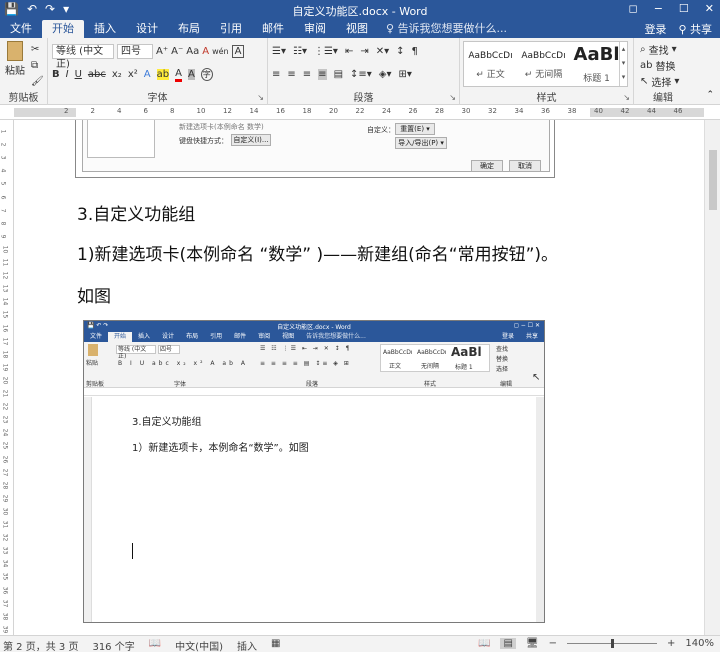  What do you see at coordinates (135, 51) in the screenshot?
I see `font-size-select: 四号` at bounding box center [135, 51].